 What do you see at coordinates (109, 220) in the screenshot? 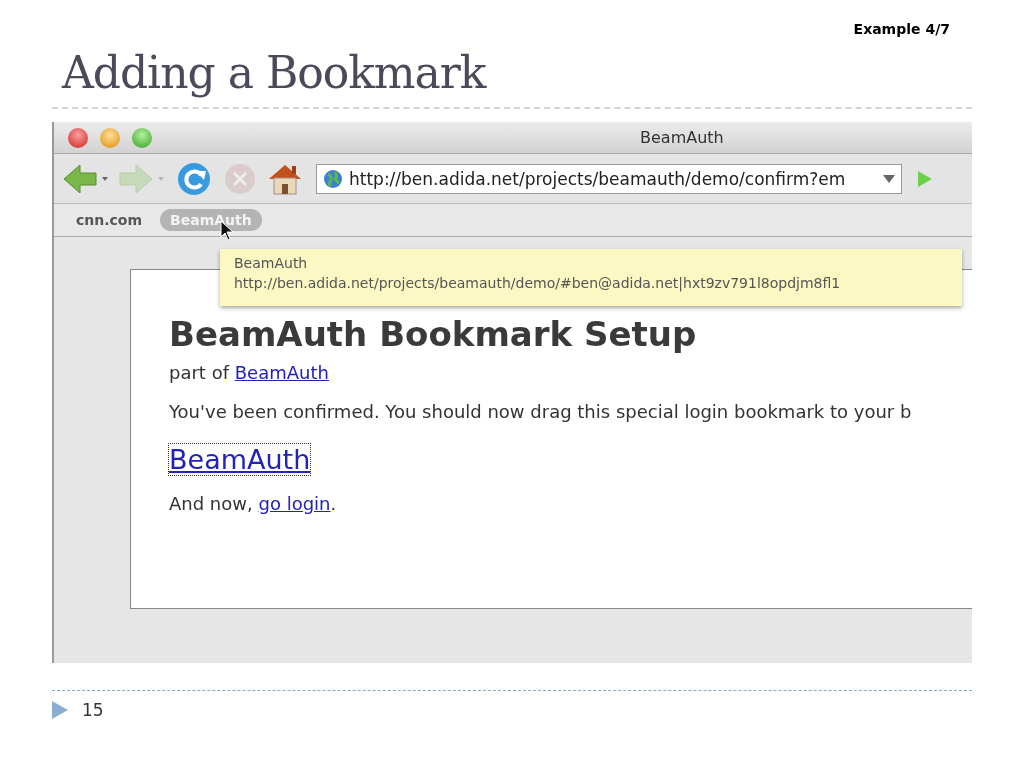
I see `bookmark-item: cnn.com` at bounding box center [109, 220].